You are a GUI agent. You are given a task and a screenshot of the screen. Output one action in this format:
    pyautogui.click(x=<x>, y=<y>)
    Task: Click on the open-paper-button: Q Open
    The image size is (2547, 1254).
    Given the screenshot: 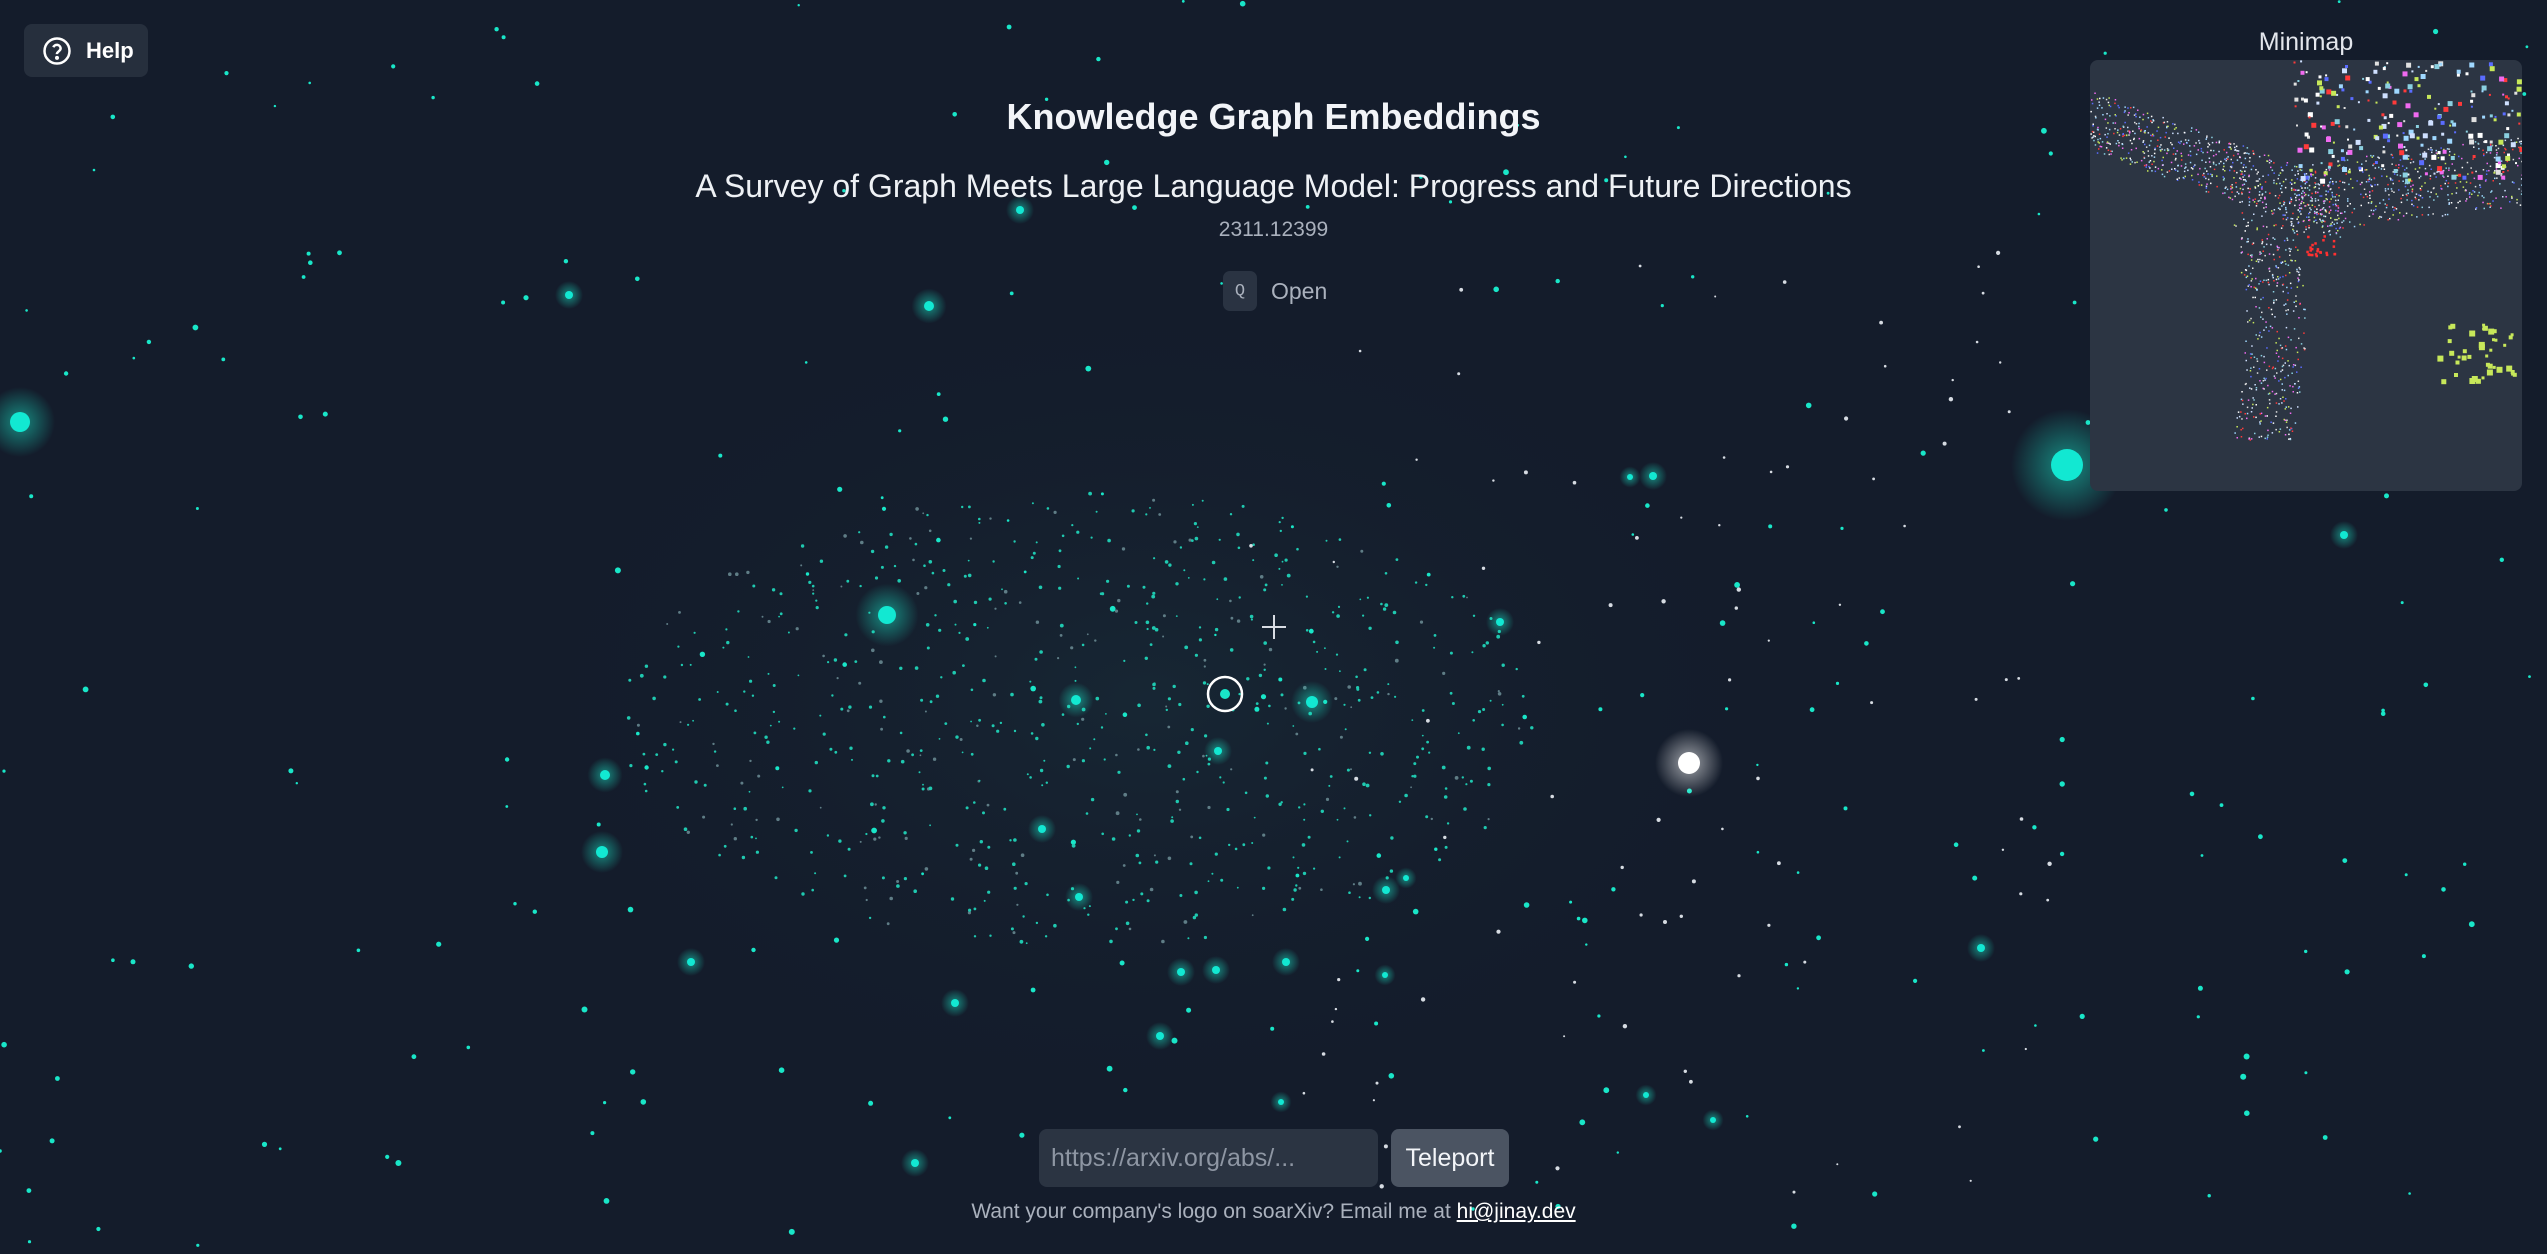 What is the action you would take?
    pyautogui.click(x=1275, y=291)
    